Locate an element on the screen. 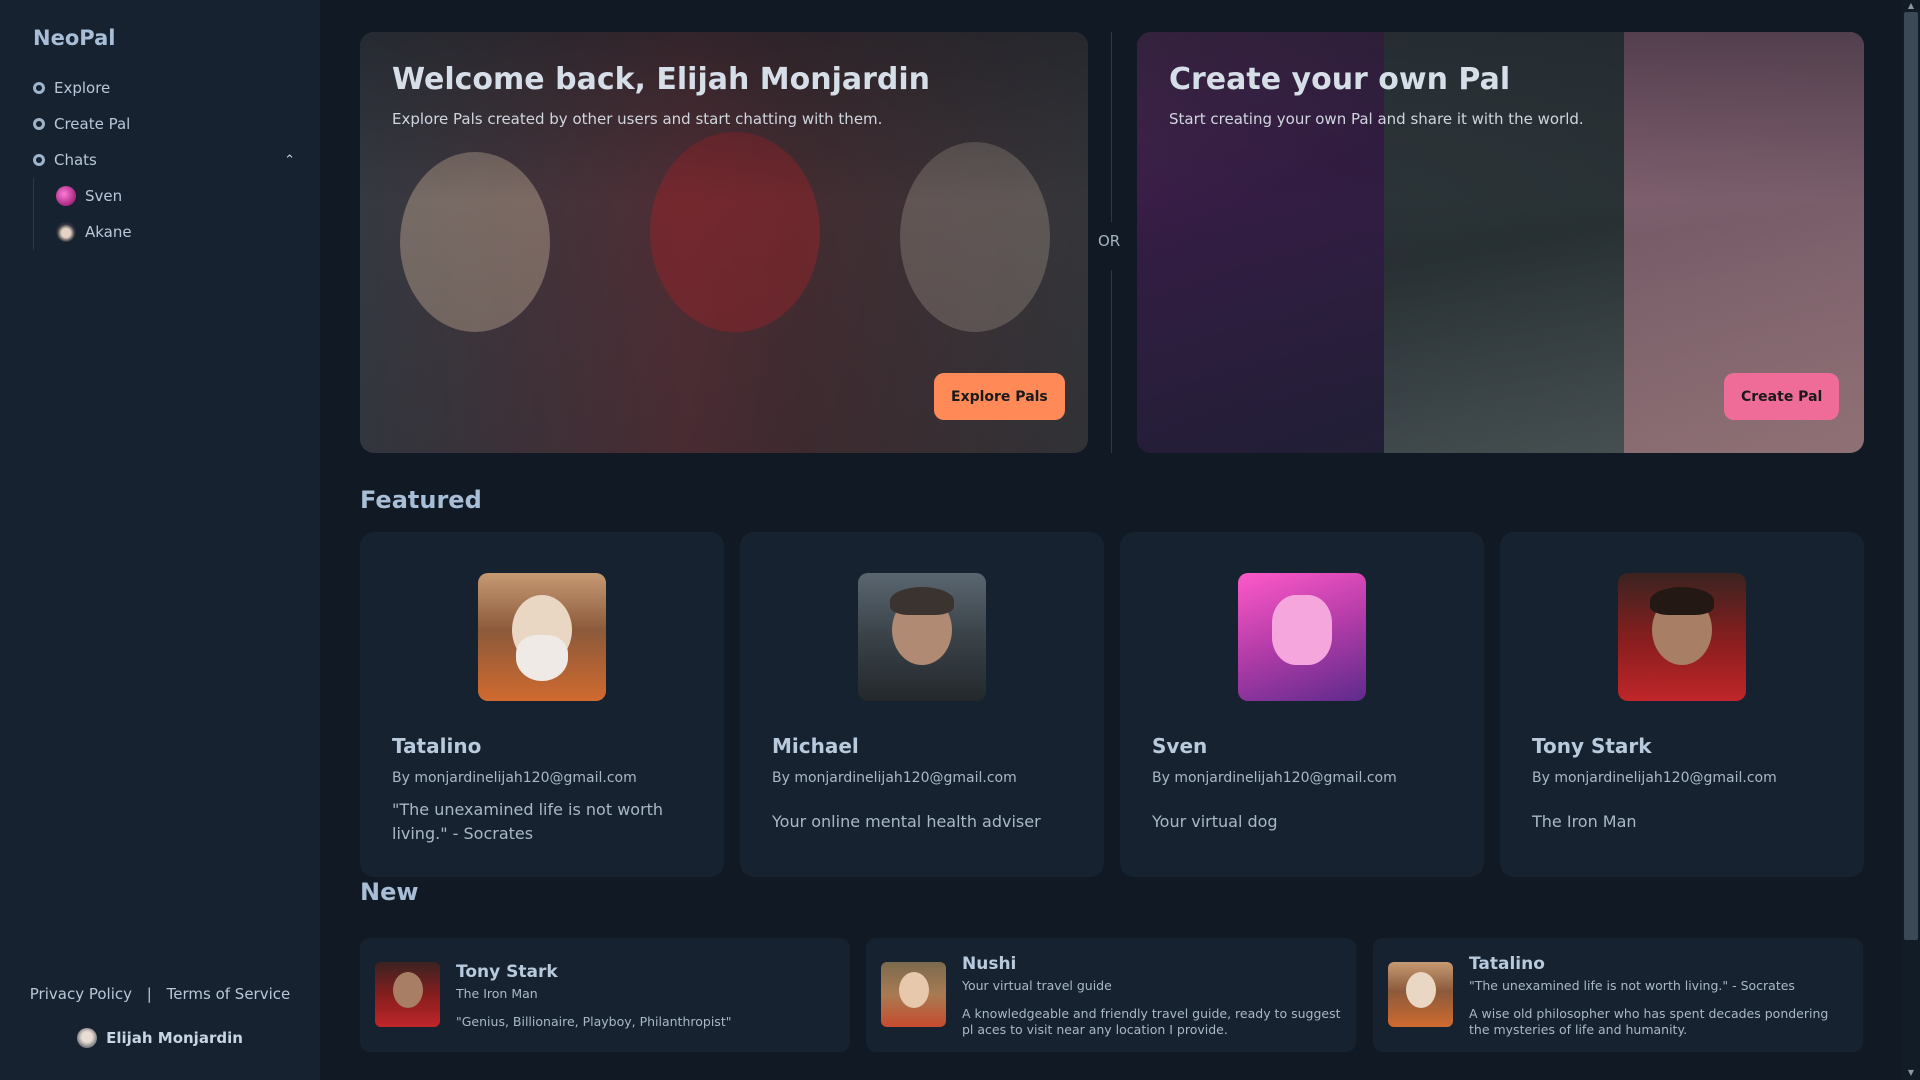  chat-item-label: Akane is located at coordinates (108, 232).